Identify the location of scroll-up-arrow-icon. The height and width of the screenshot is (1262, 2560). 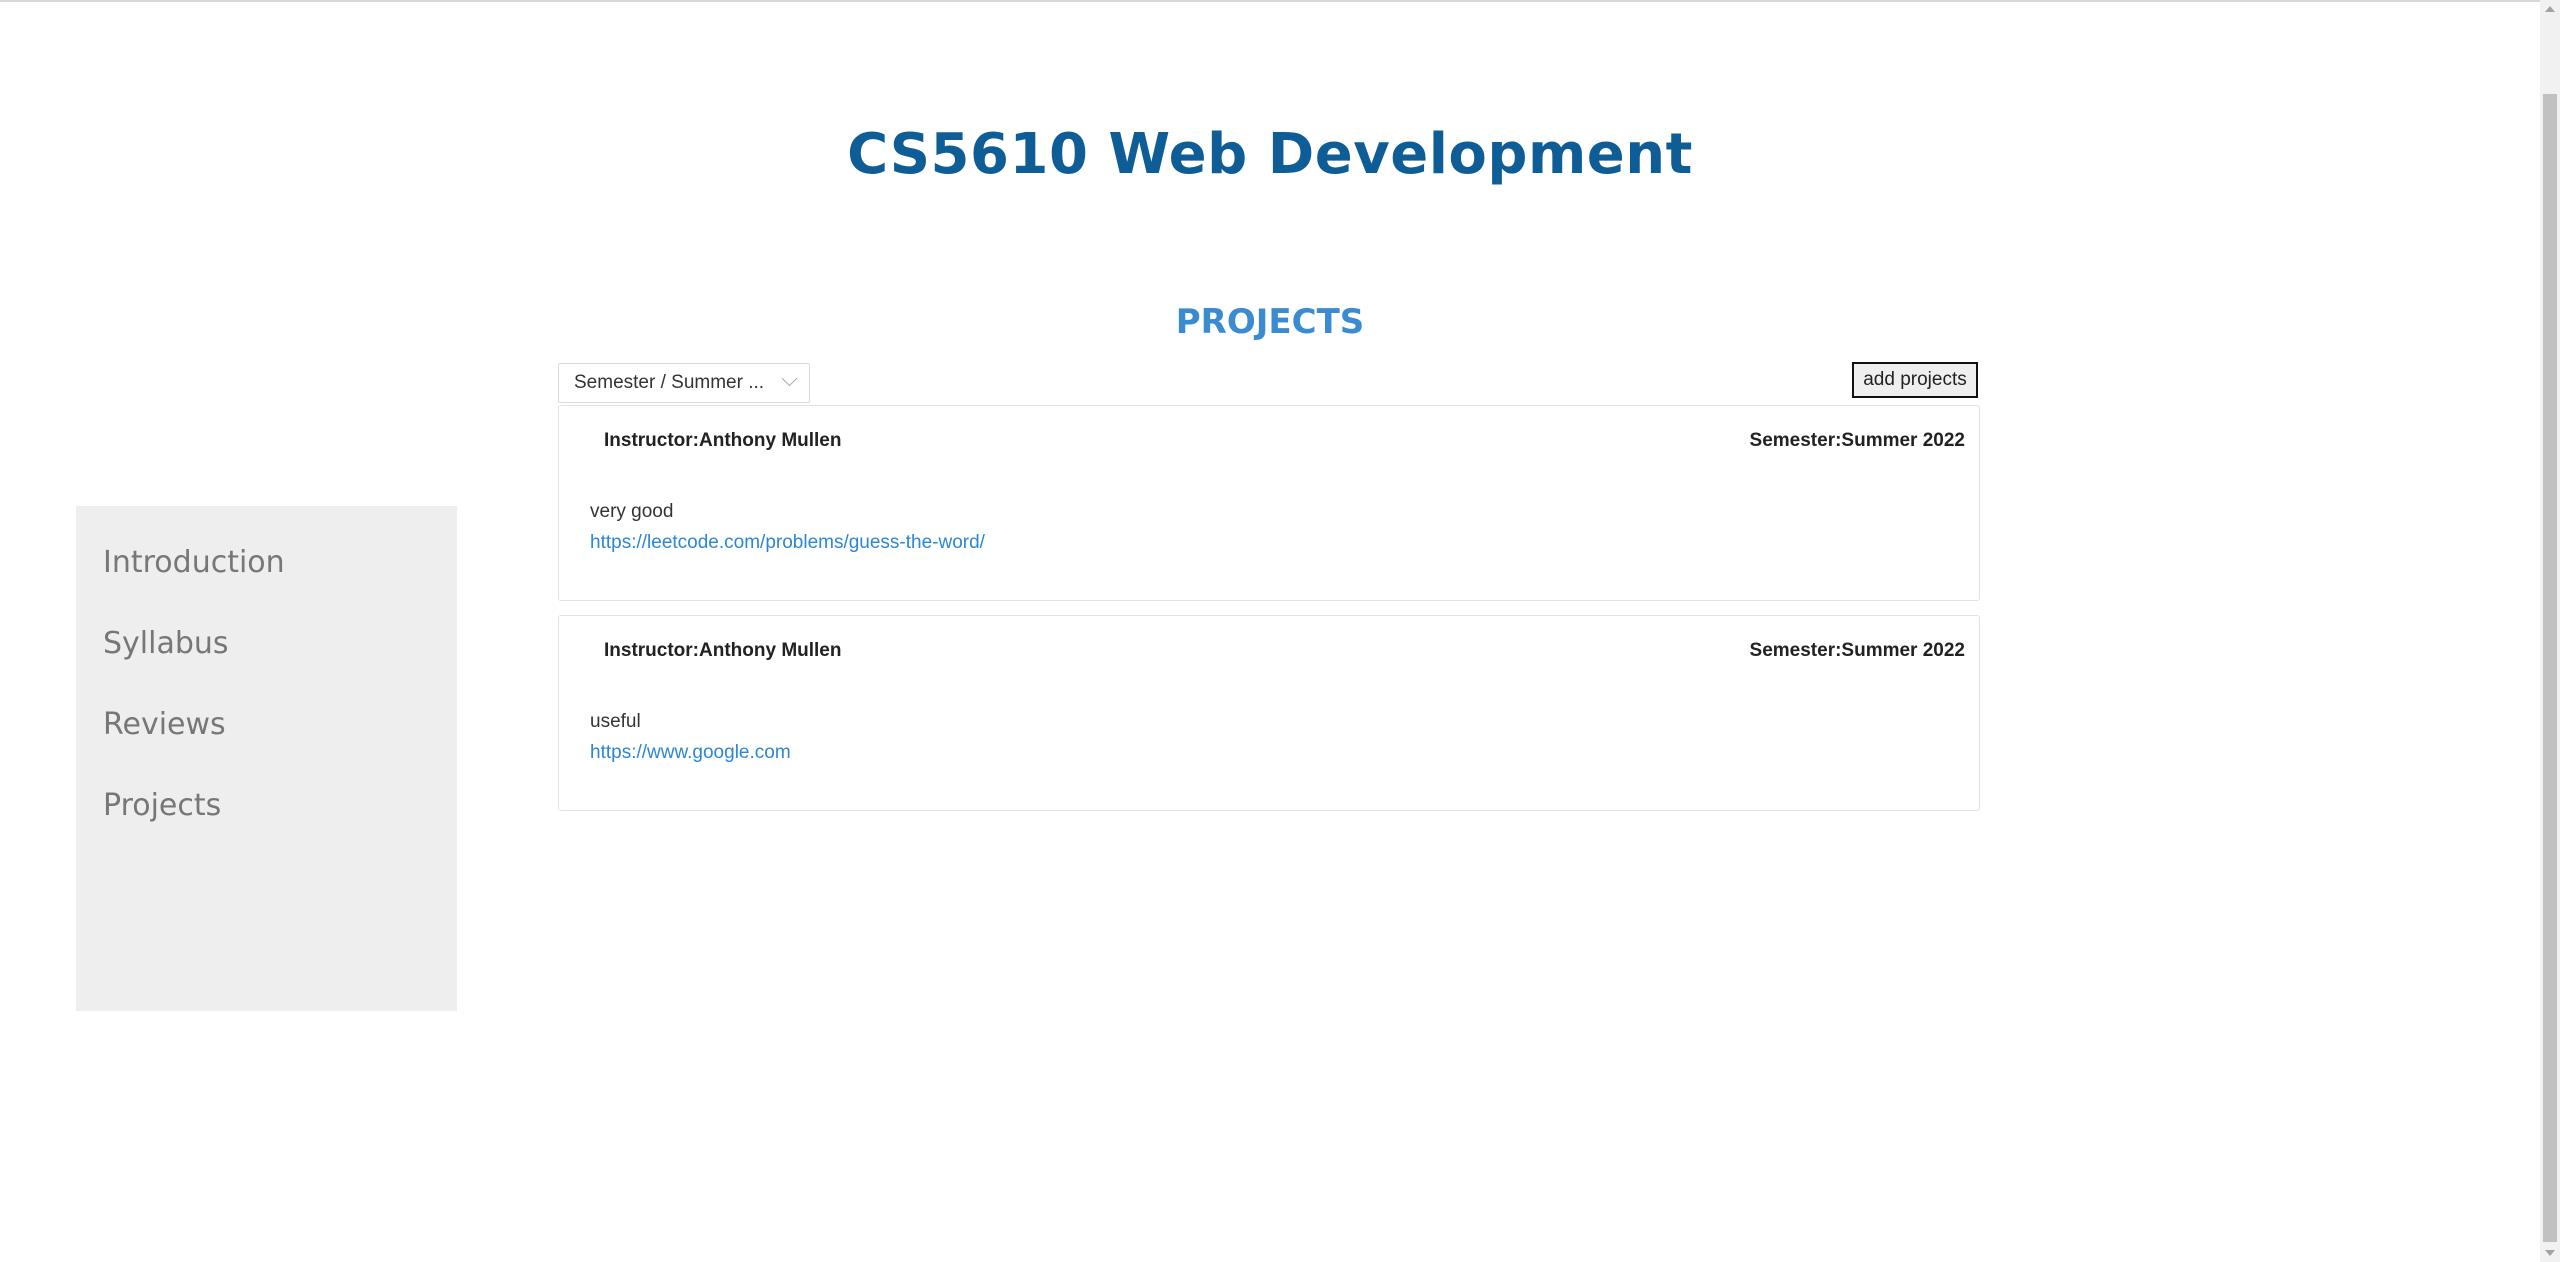
(2550, 9).